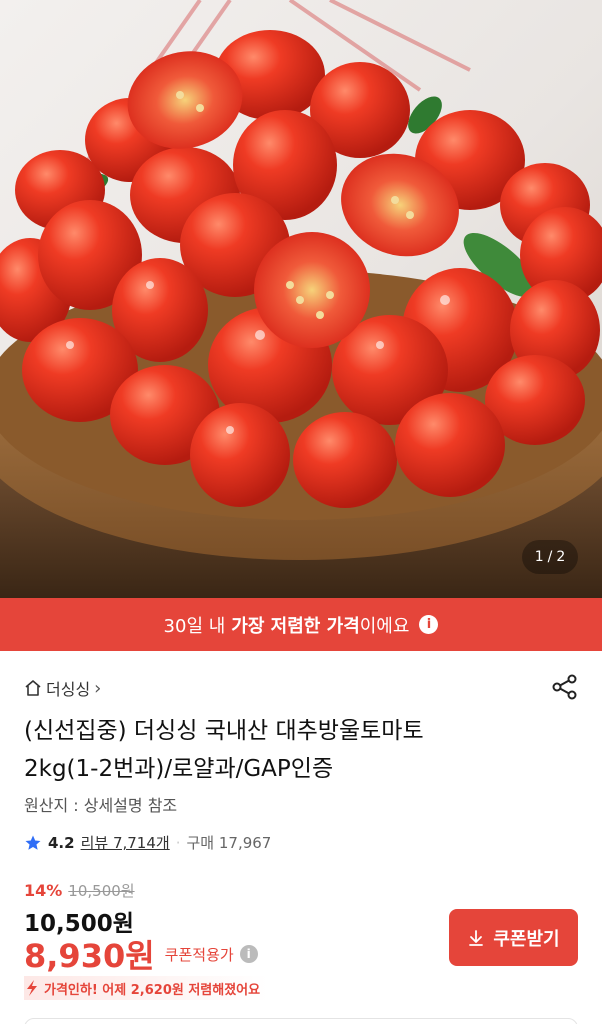 The image size is (602, 1024). I want to click on coupon-price-row: 8,930원 쿠폰적용가 i, so click(141, 954).